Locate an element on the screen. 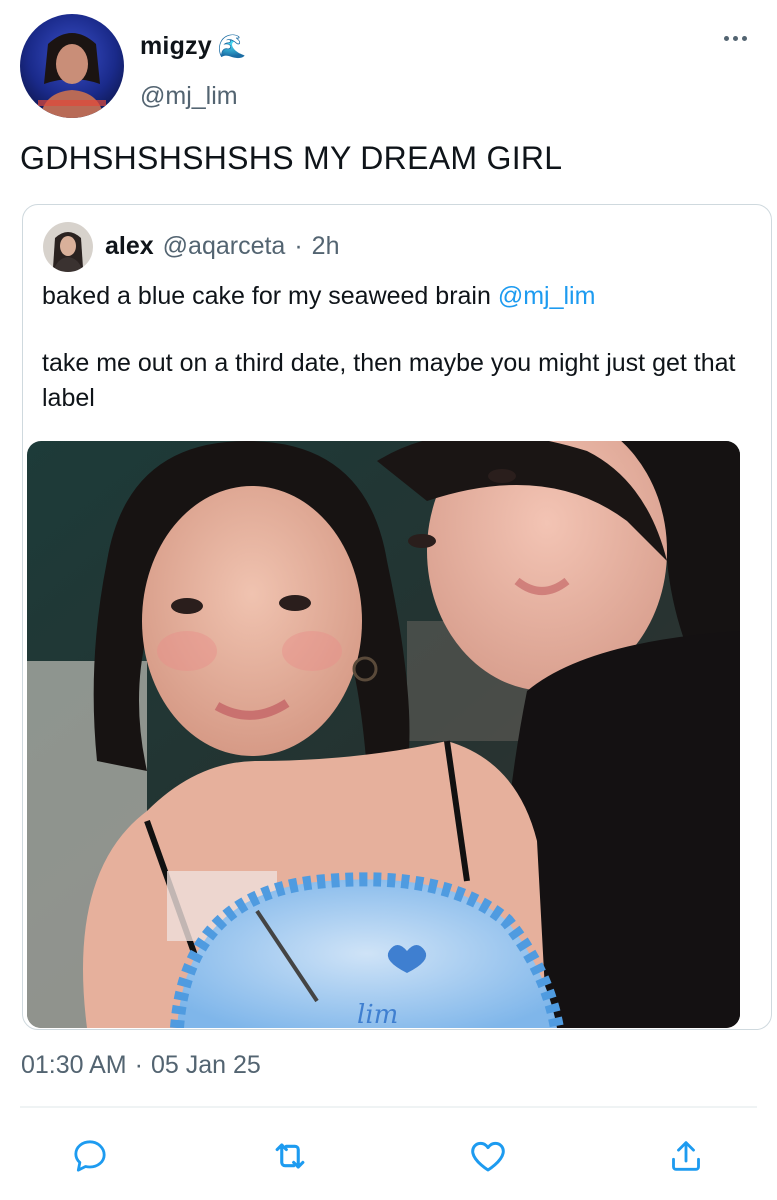 The image size is (777, 1200). avatar-image is located at coordinates (72, 66).